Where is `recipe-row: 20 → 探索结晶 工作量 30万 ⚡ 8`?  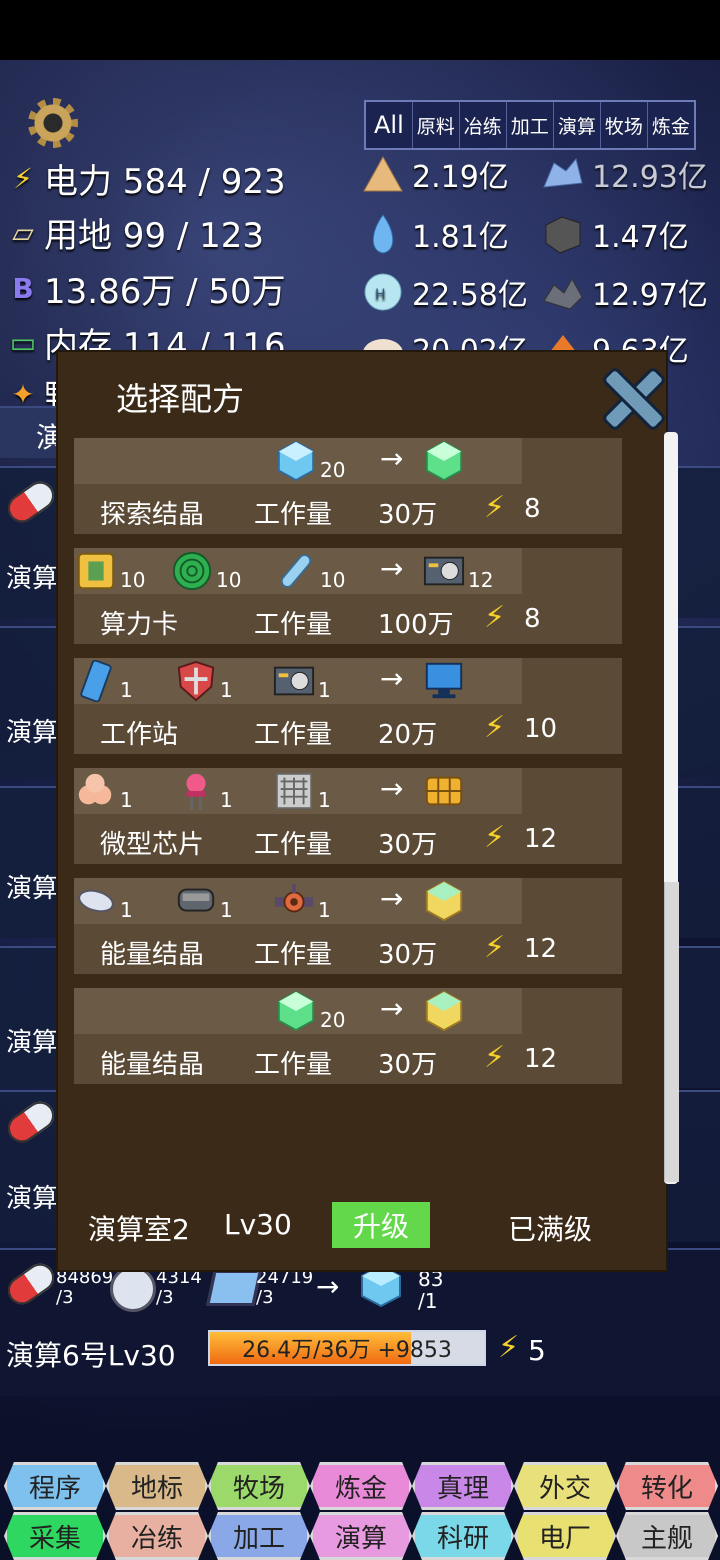 recipe-row: 20 → 探索结晶 工作量 30万 ⚡ 8 is located at coordinates (348, 486).